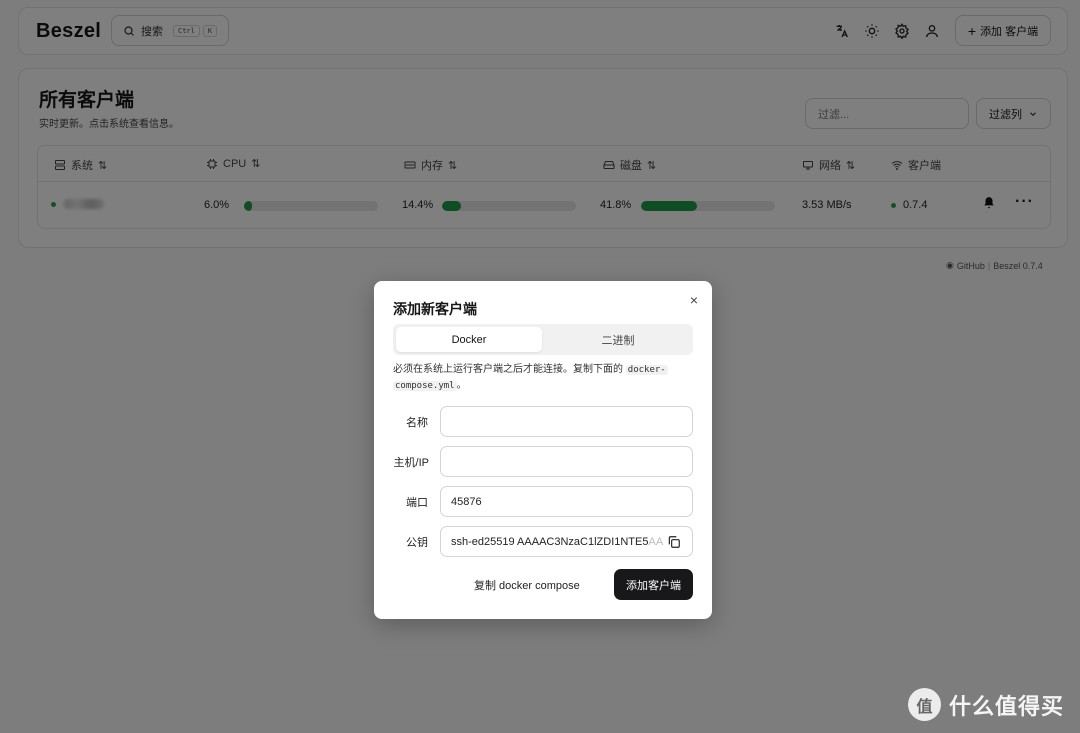 The width and height of the screenshot is (1080, 733). I want to click on public-key-label: 公钥, so click(417, 543).